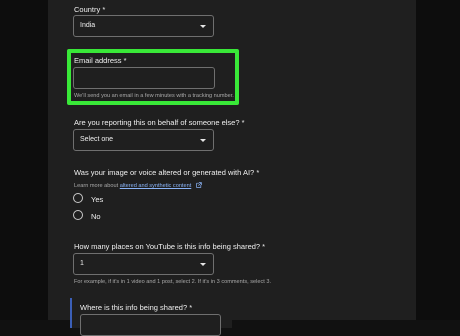 This screenshot has width=460, height=336. I want to click on radio-no-label: No, so click(96, 216).